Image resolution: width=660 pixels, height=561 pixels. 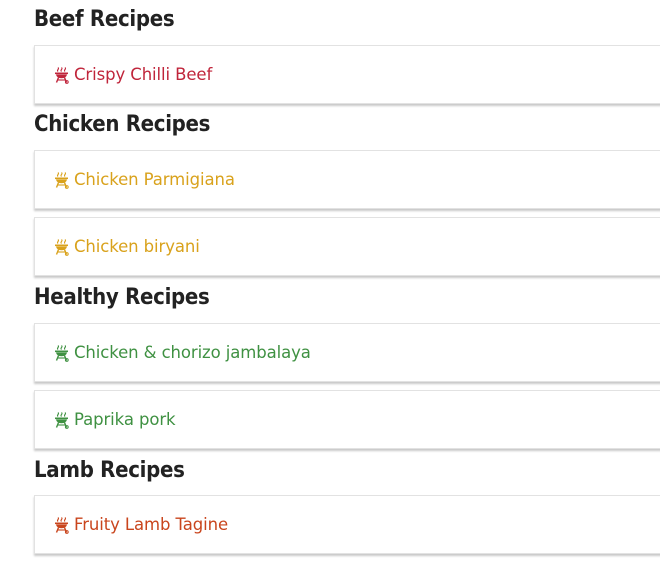 What do you see at coordinates (137, 246) in the screenshot?
I see `recipe-link: Chicken biryani` at bounding box center [137, 246].